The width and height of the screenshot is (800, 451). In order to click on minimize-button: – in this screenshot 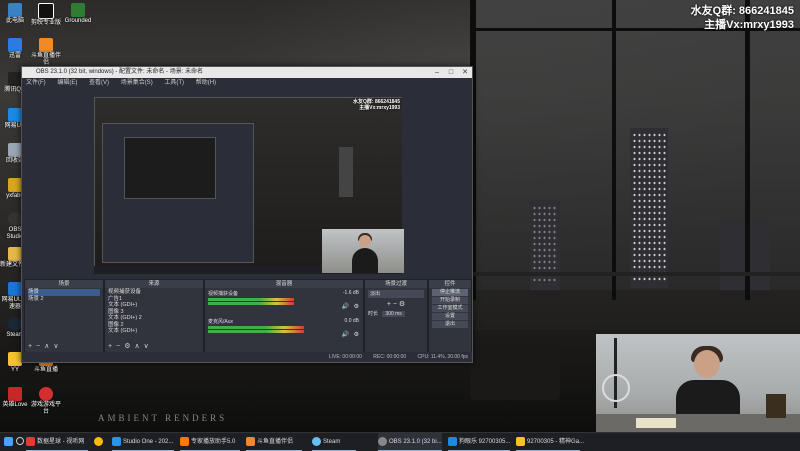, I will do `click(437, 72)`.